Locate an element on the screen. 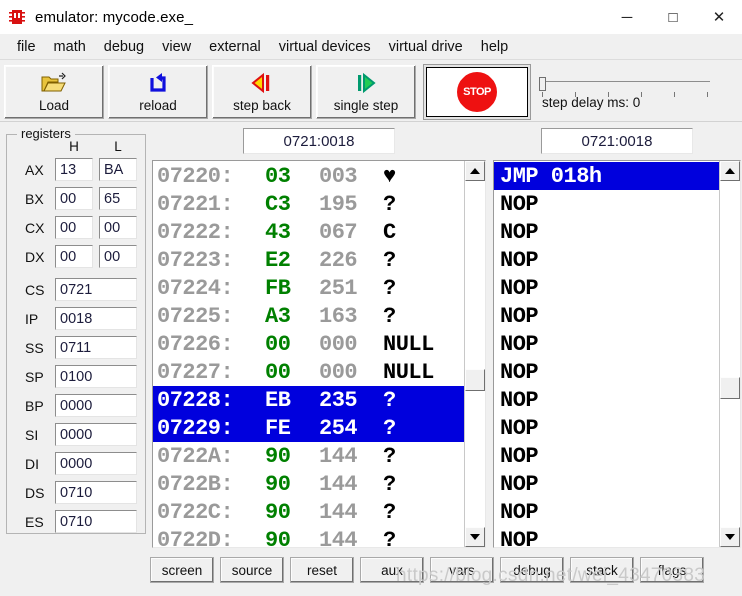 This screenshot has width=742, height=596. register-field-sp: 0100 is located at coordinates (96, 376).